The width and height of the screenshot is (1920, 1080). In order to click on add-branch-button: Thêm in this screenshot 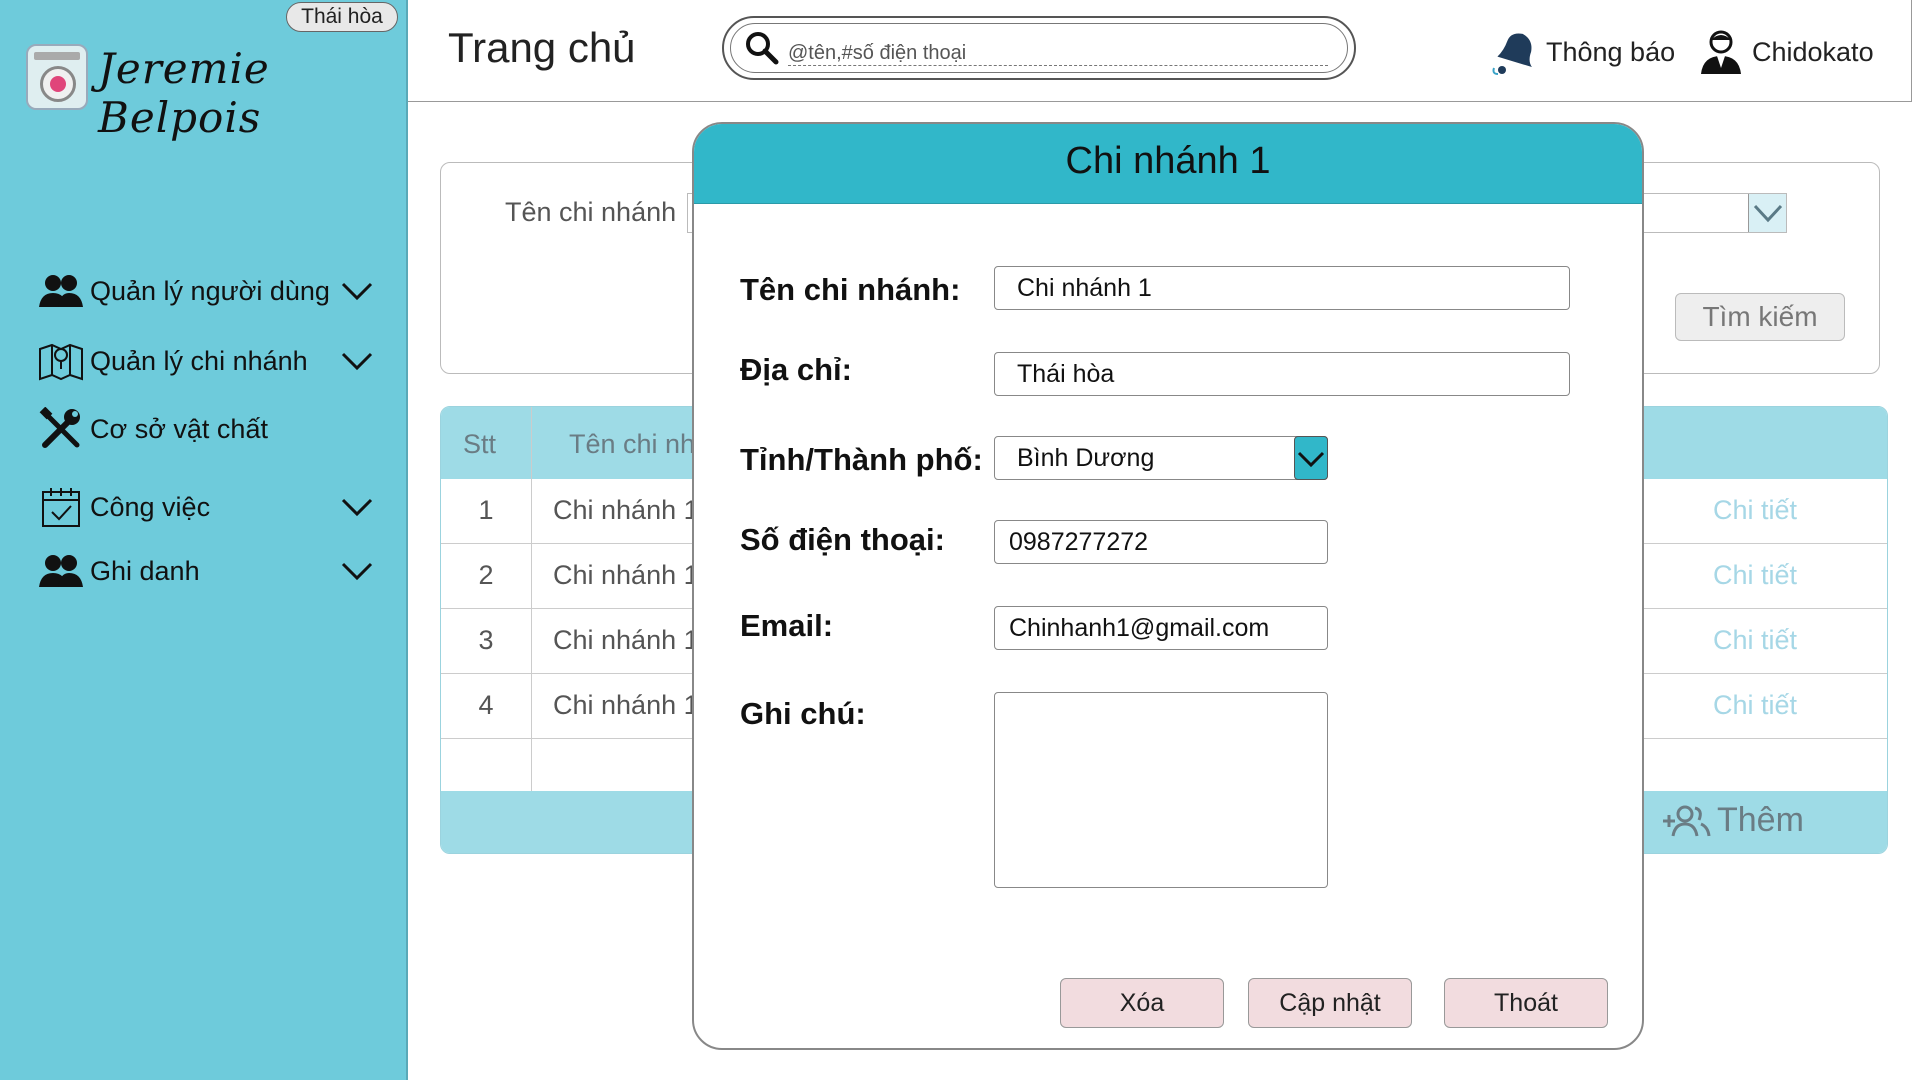, I will do `click(1732, 820)`.